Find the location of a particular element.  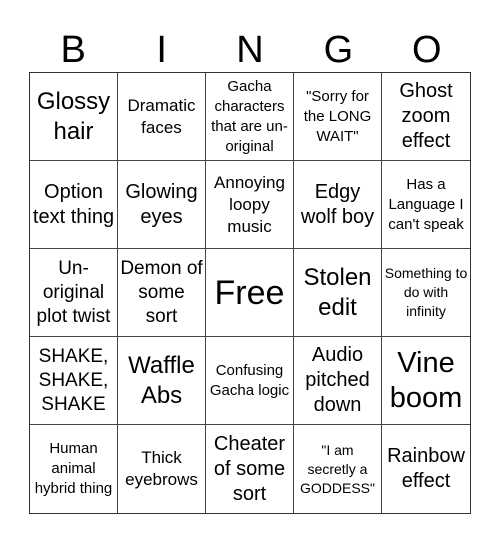

bingo-cell: Audio pitched down is located at coordinates (338, 381).